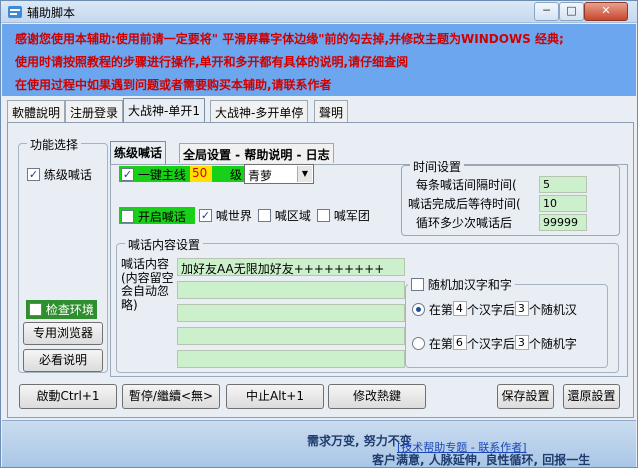 This screenshot has width=638, height=468. Describe the element at coordinates (490, 344) in the screenshot. I see `option-2-middle: 个汉字后` at that location.